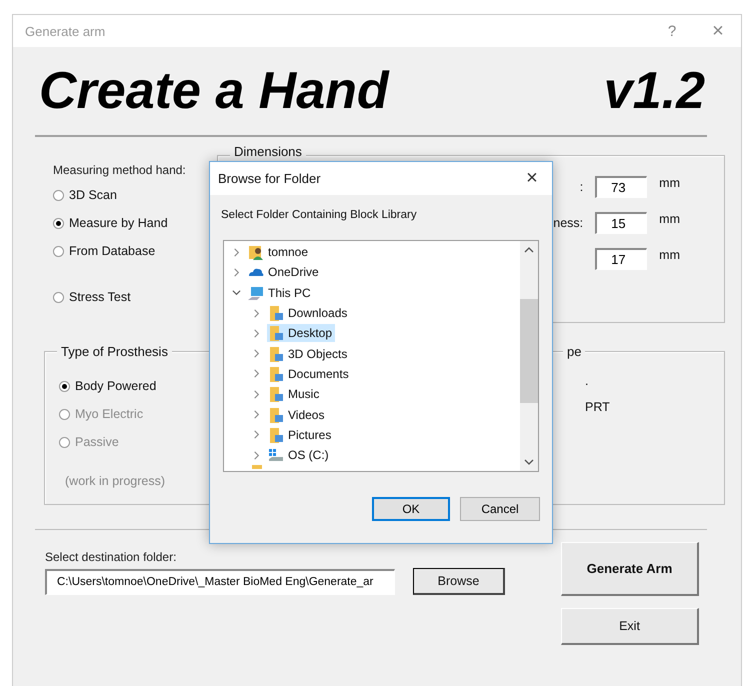  What do you see at coordinates (587, 381) in the screenshot?
I see `option-text: .` at bounding box center [587, 381].